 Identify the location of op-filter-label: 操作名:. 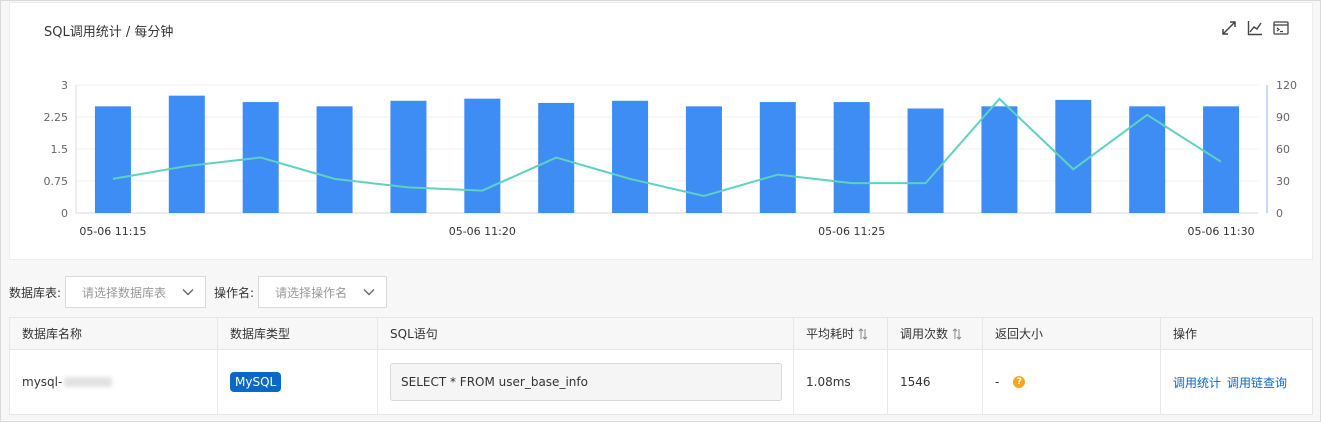
(234, 292).